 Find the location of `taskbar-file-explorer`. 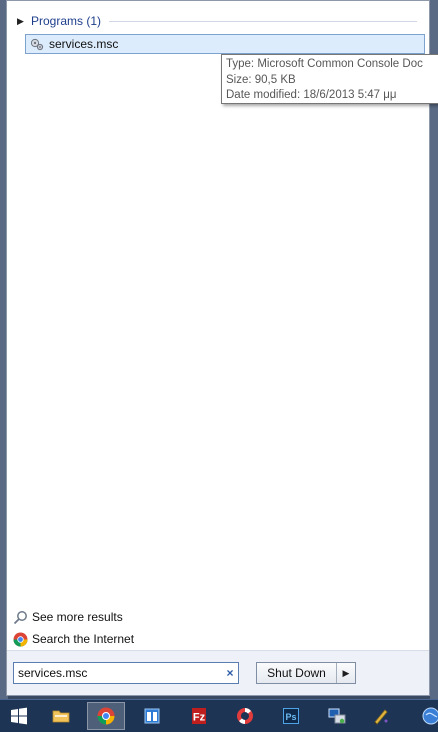

taskbar-file-explorer is located at coordinates (61, 716).